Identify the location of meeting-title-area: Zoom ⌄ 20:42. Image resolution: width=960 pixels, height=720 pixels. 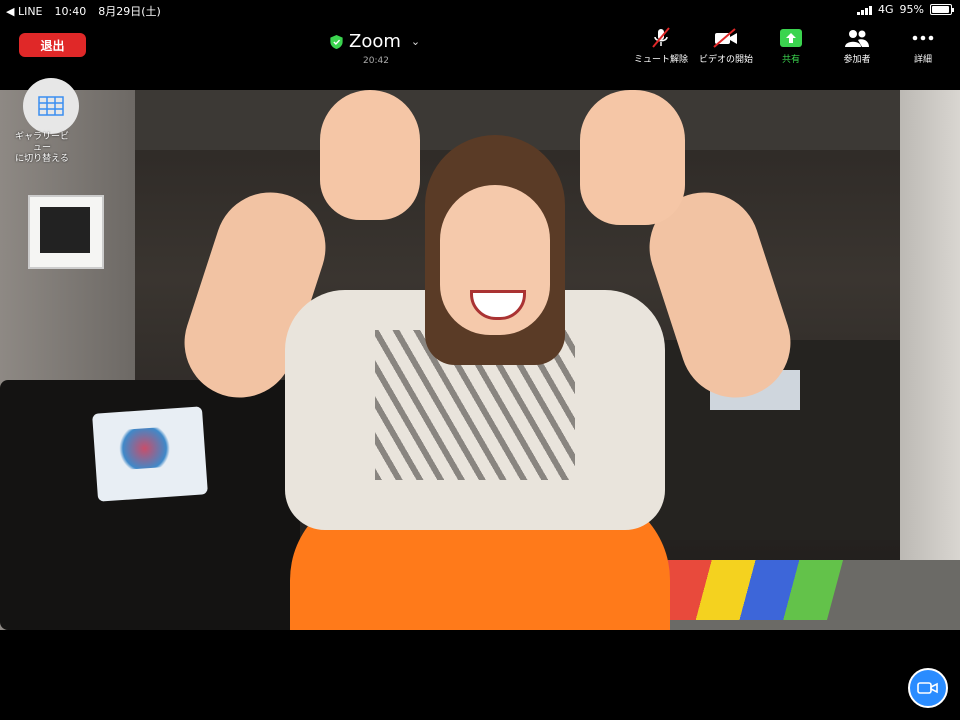
(480, 51).